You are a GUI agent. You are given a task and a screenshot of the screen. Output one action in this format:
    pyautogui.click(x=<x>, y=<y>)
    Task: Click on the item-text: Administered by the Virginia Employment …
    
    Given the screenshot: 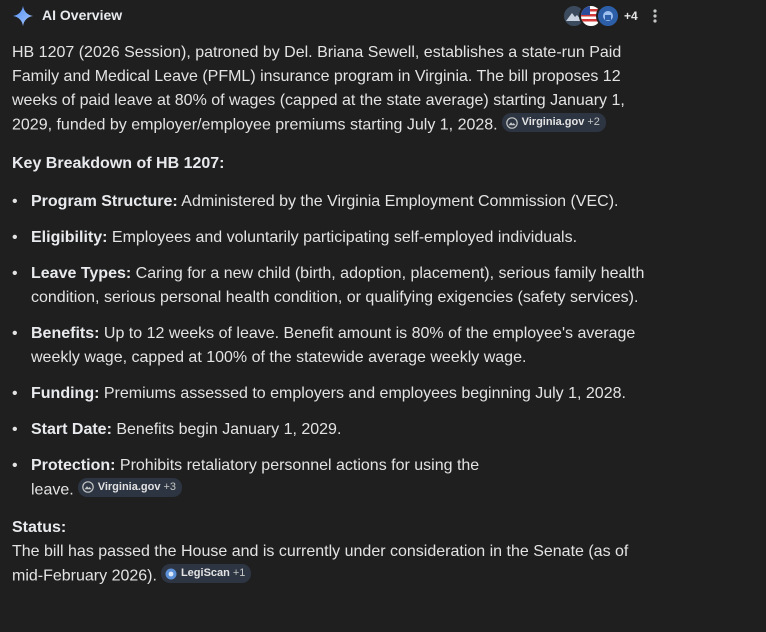 What is the action you would take?
    pyautogui.click(x=398, y=201)
    